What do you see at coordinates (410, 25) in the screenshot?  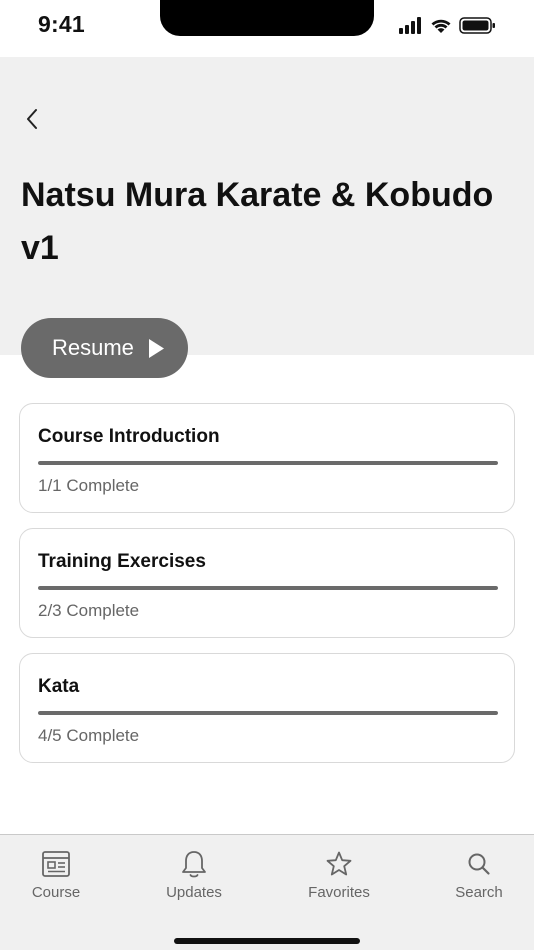 I see `signal-icon` at bounding box center [410, 25].